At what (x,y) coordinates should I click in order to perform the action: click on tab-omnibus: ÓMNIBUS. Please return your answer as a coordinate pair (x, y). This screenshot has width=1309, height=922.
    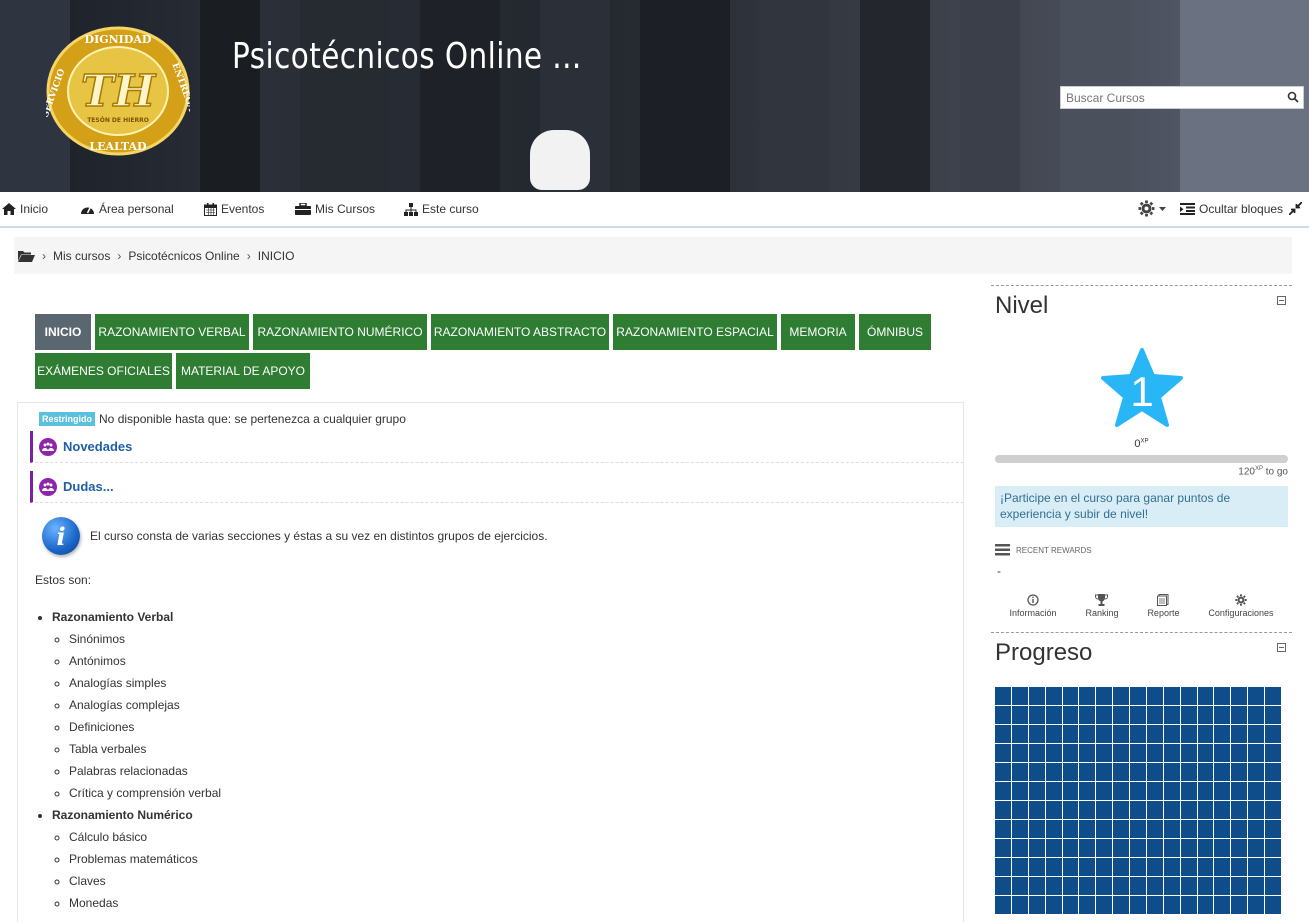
    Looking at the image, I should click on (895, 332).